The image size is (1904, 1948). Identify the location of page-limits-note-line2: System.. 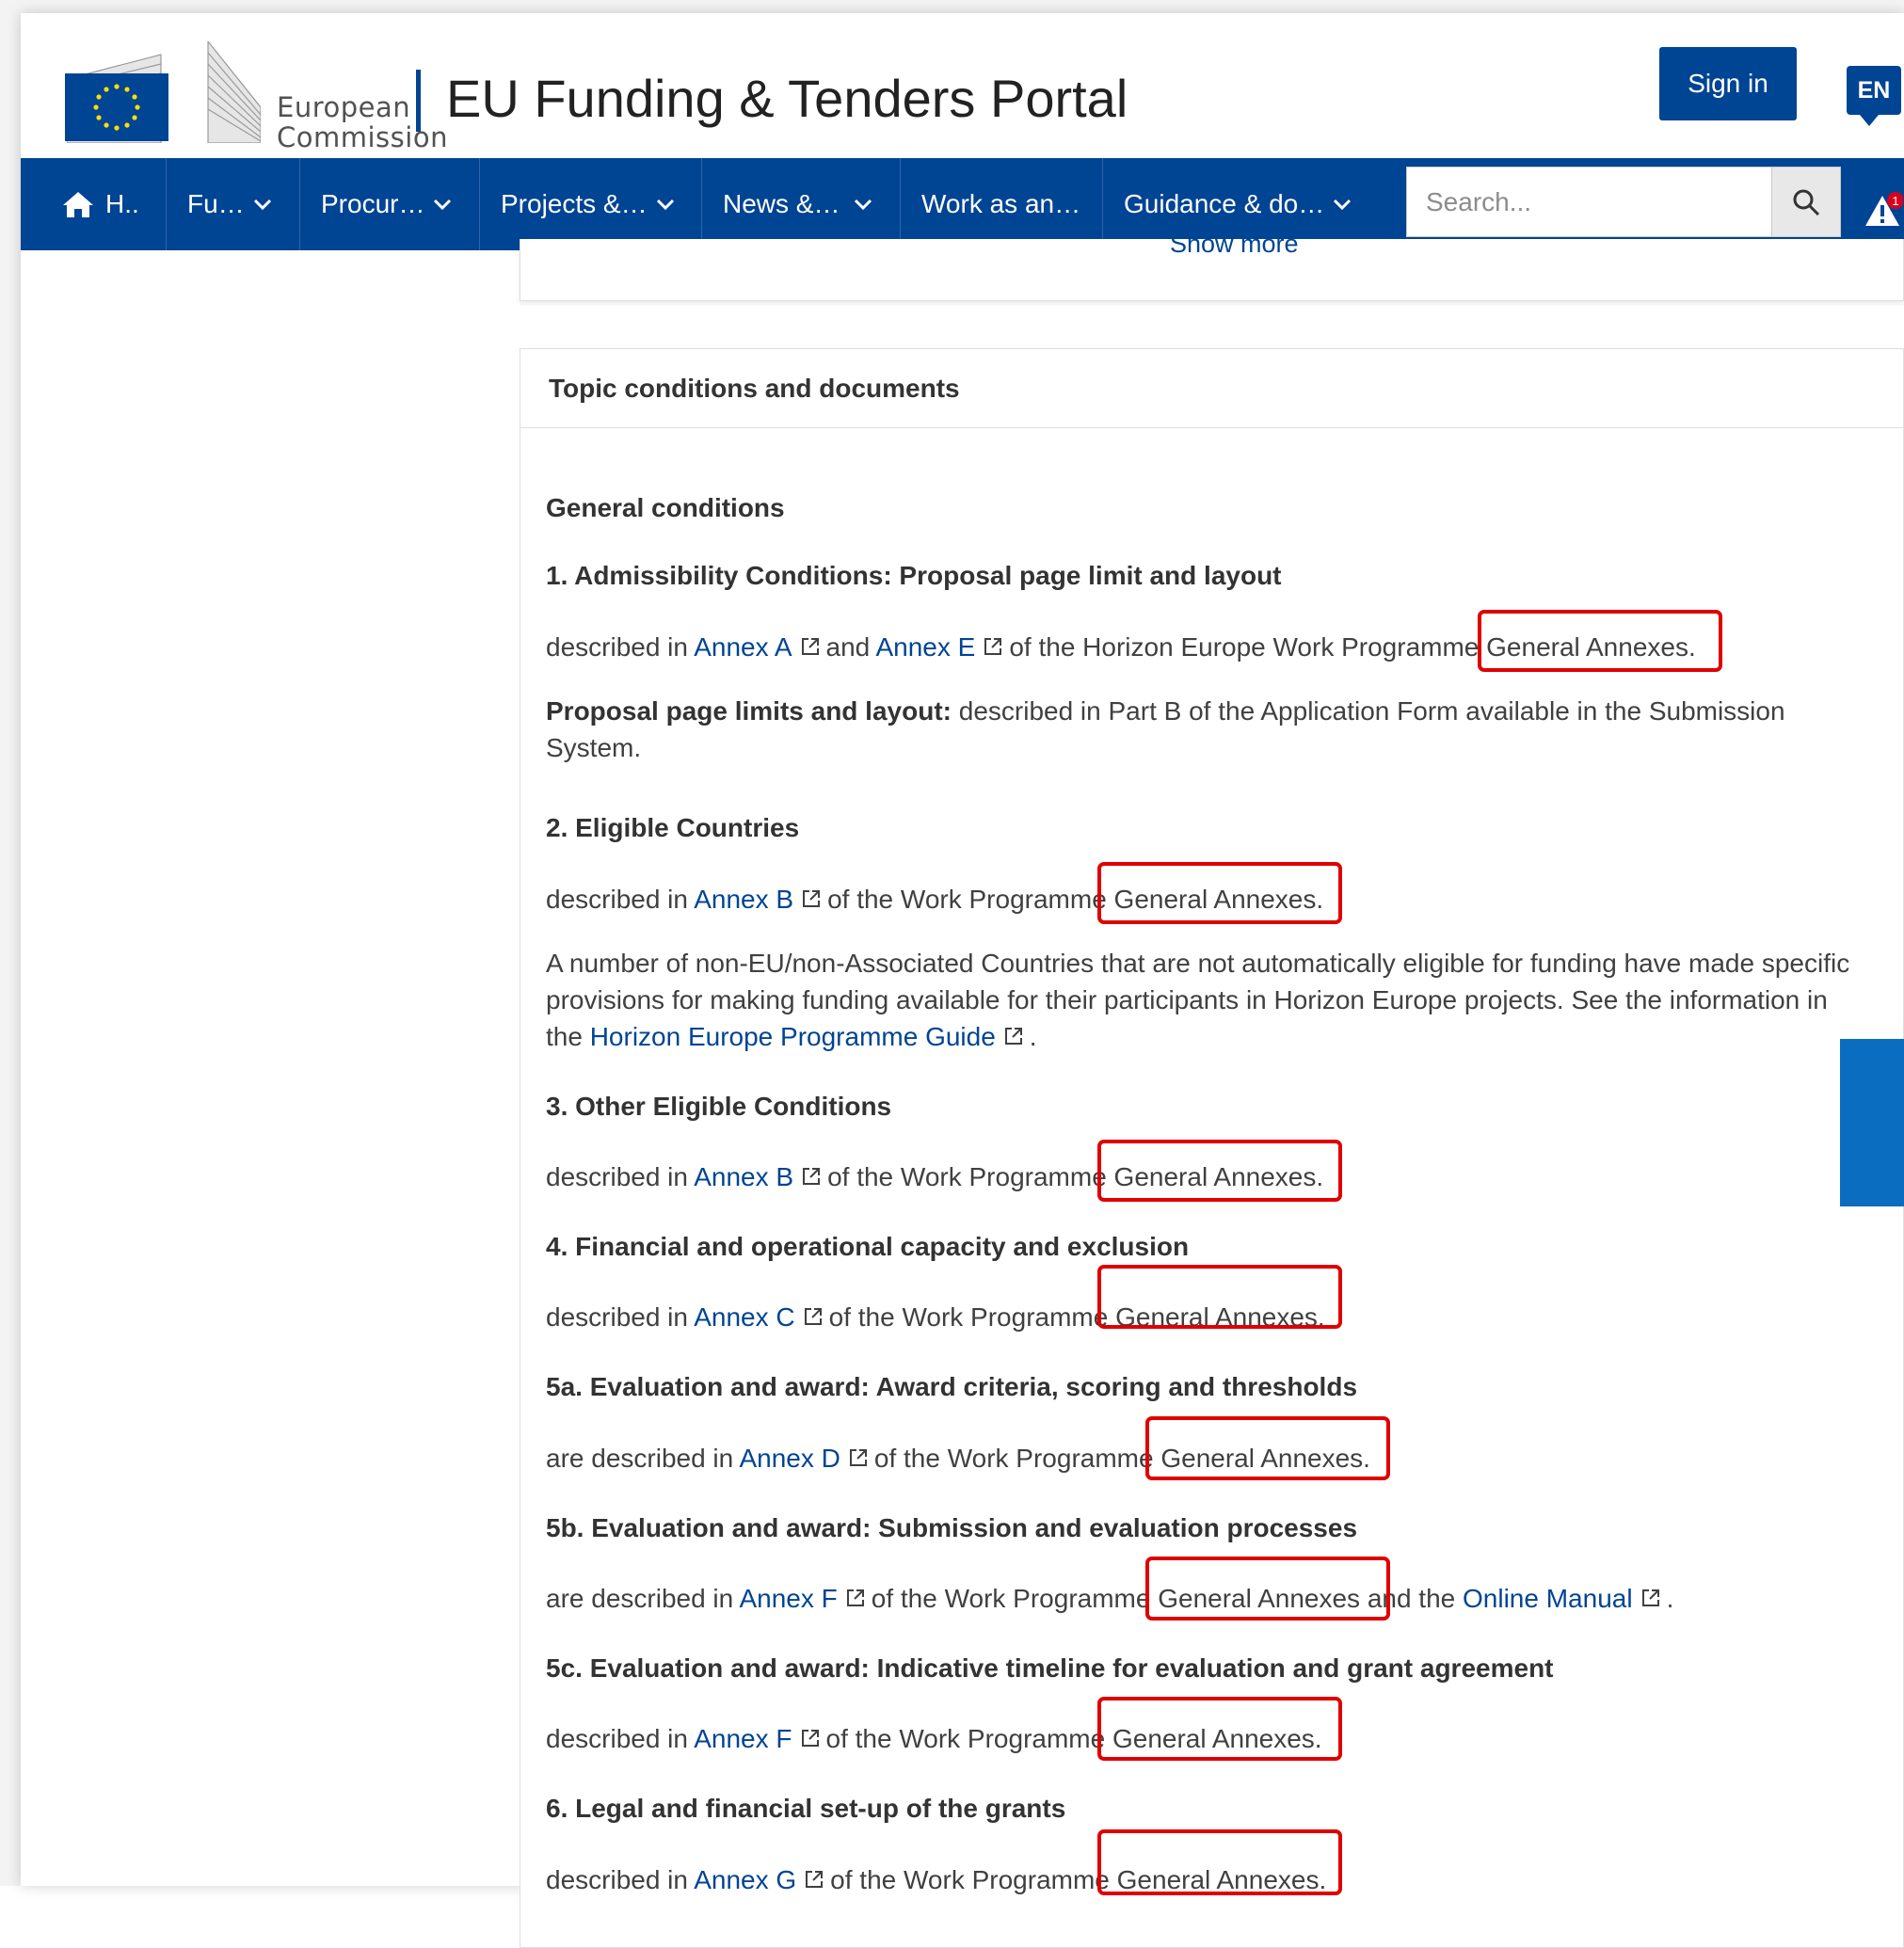
(594, 747).